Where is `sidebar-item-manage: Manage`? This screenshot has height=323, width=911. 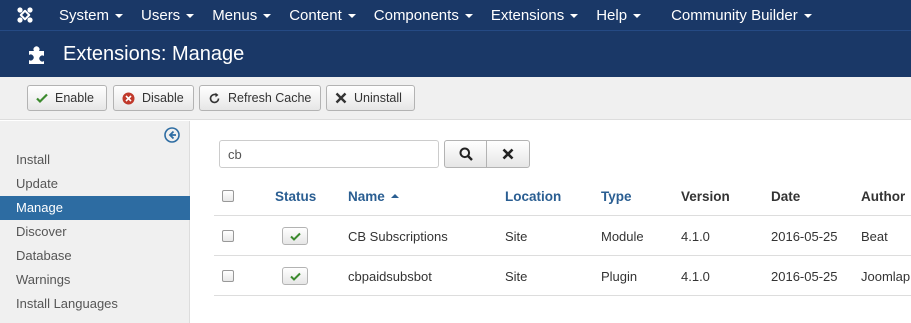
sidebar-item-manage: Manage is located at coordinates (95, 208).